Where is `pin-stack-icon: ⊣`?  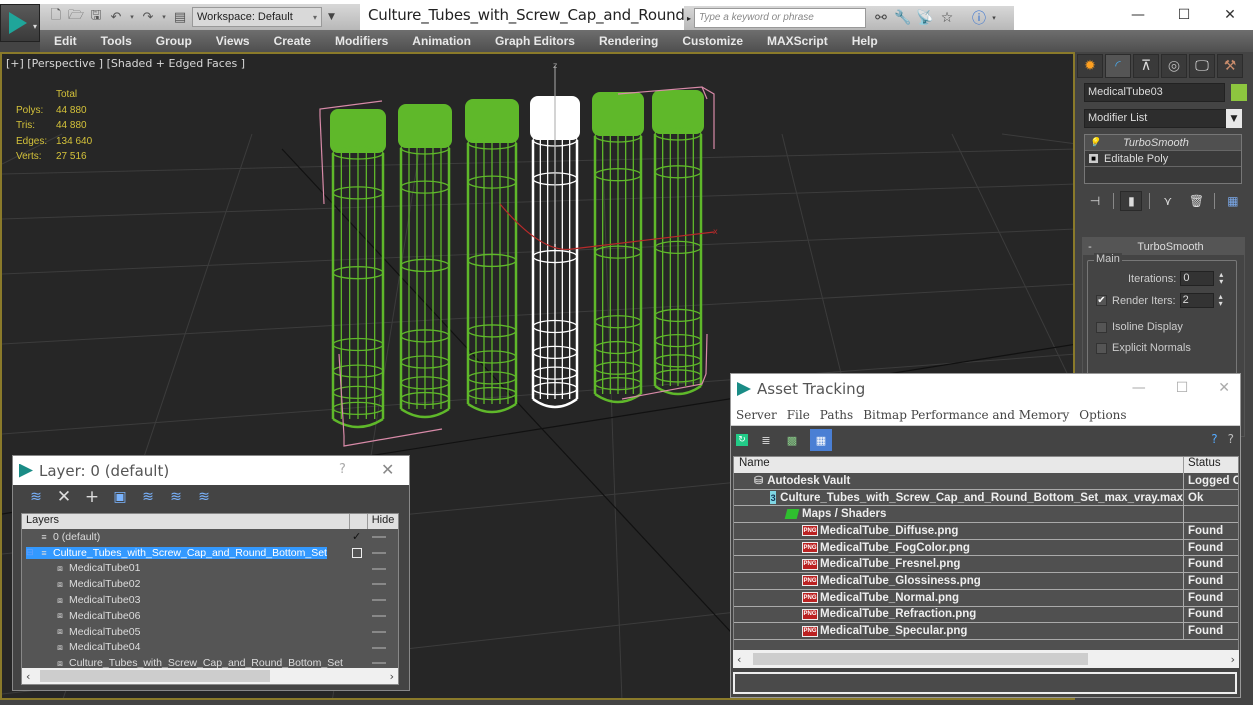 pin-stack-icon: ⊣ is located at coordinates (1095, 201).